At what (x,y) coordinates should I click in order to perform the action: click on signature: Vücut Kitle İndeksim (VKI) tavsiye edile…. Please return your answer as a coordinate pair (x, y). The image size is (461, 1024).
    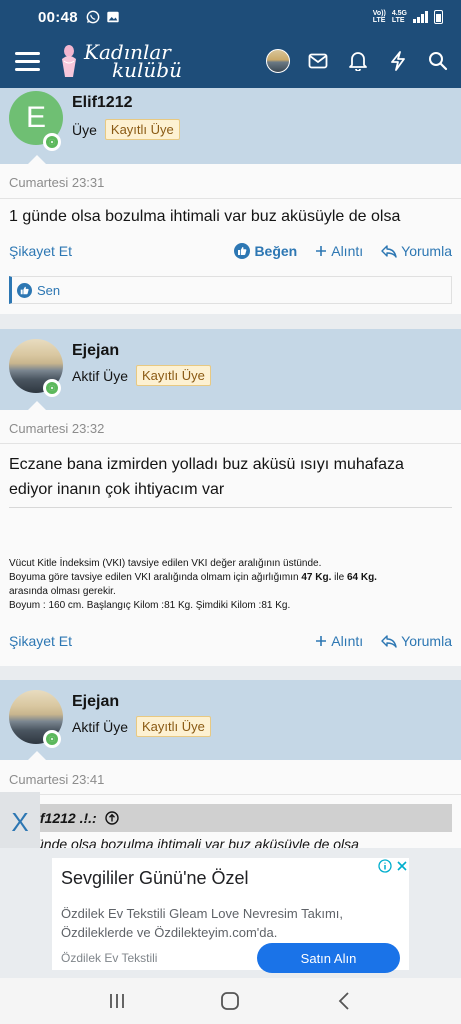
    Looking at the image, I should click on (193, 584).